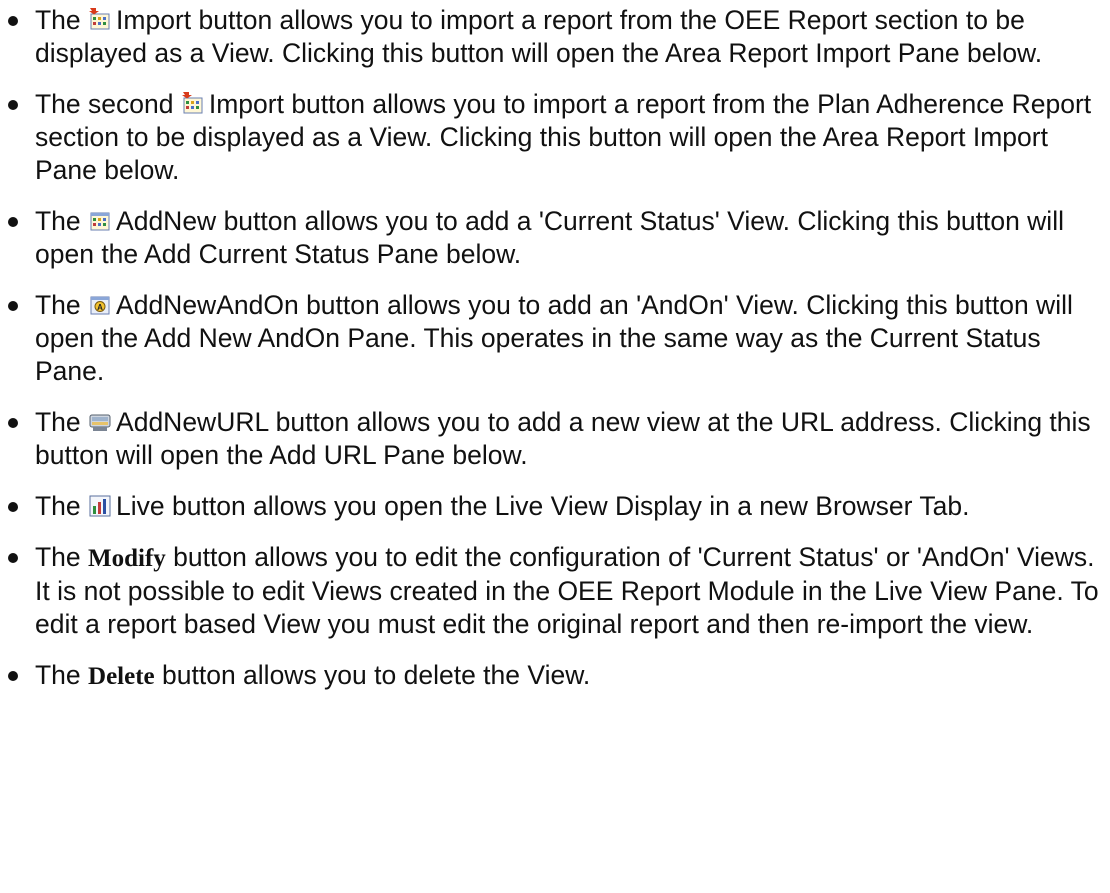  What do you see at coordinates (140, 506) in the screenshot?
I see `button-name: Live` at bounding box center [140, 506].